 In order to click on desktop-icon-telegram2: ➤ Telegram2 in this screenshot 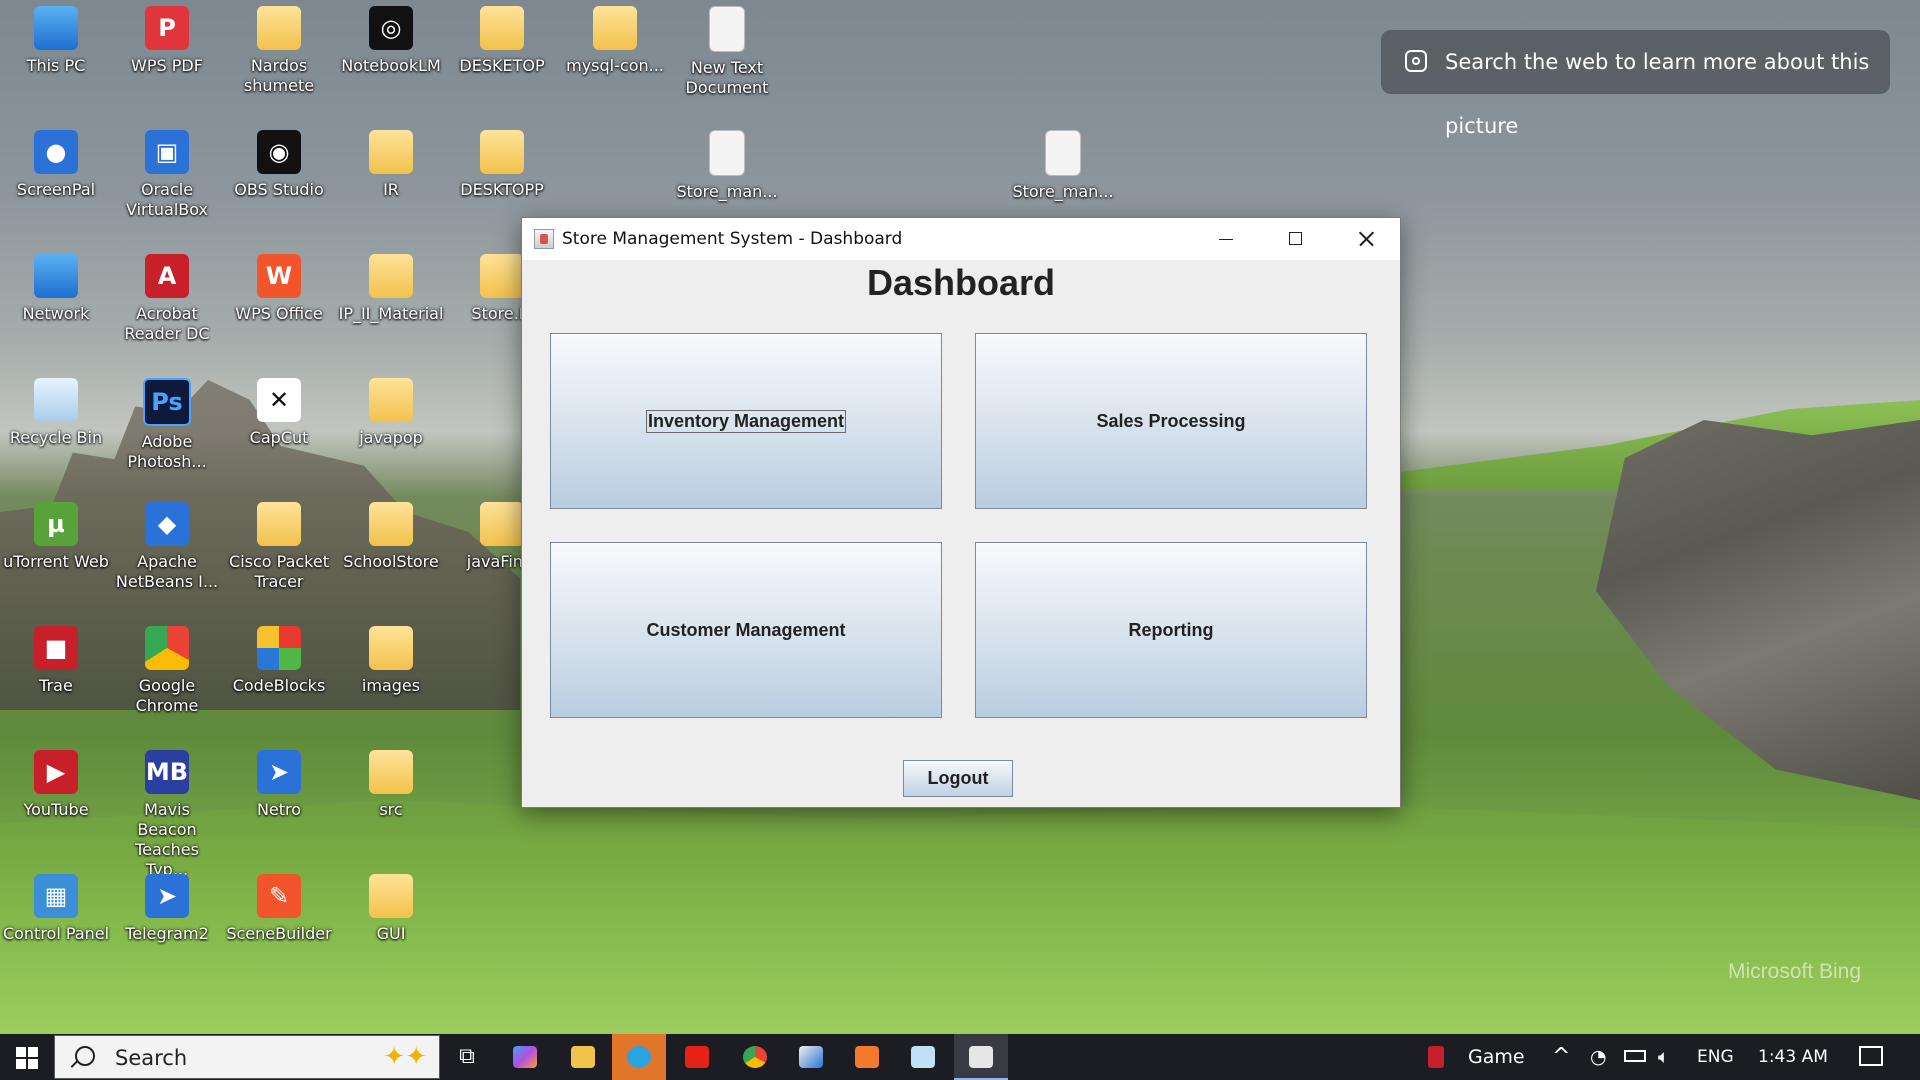, I will do `click(167, 907)`.